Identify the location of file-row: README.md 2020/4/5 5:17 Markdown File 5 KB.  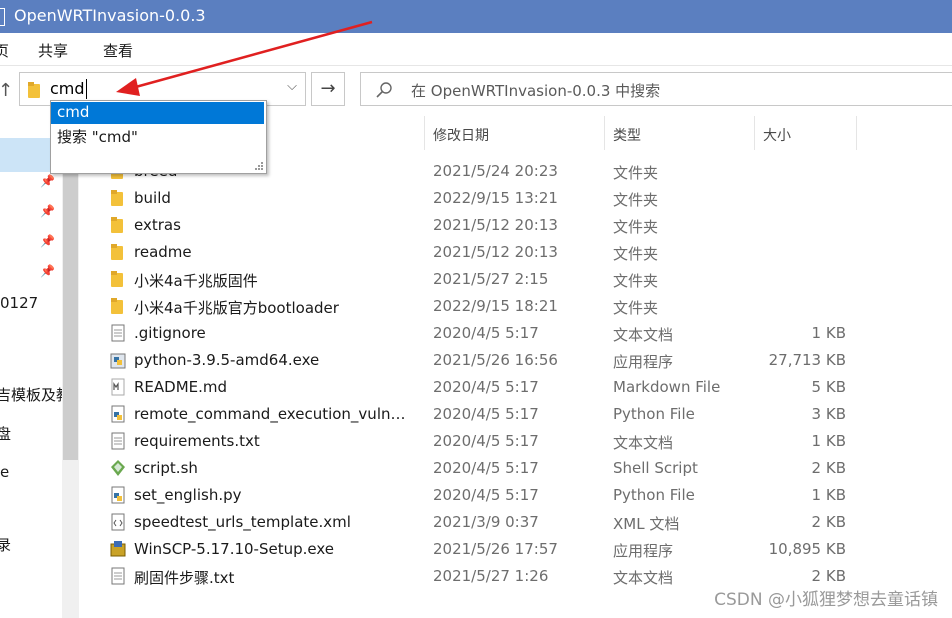
(516, 387).